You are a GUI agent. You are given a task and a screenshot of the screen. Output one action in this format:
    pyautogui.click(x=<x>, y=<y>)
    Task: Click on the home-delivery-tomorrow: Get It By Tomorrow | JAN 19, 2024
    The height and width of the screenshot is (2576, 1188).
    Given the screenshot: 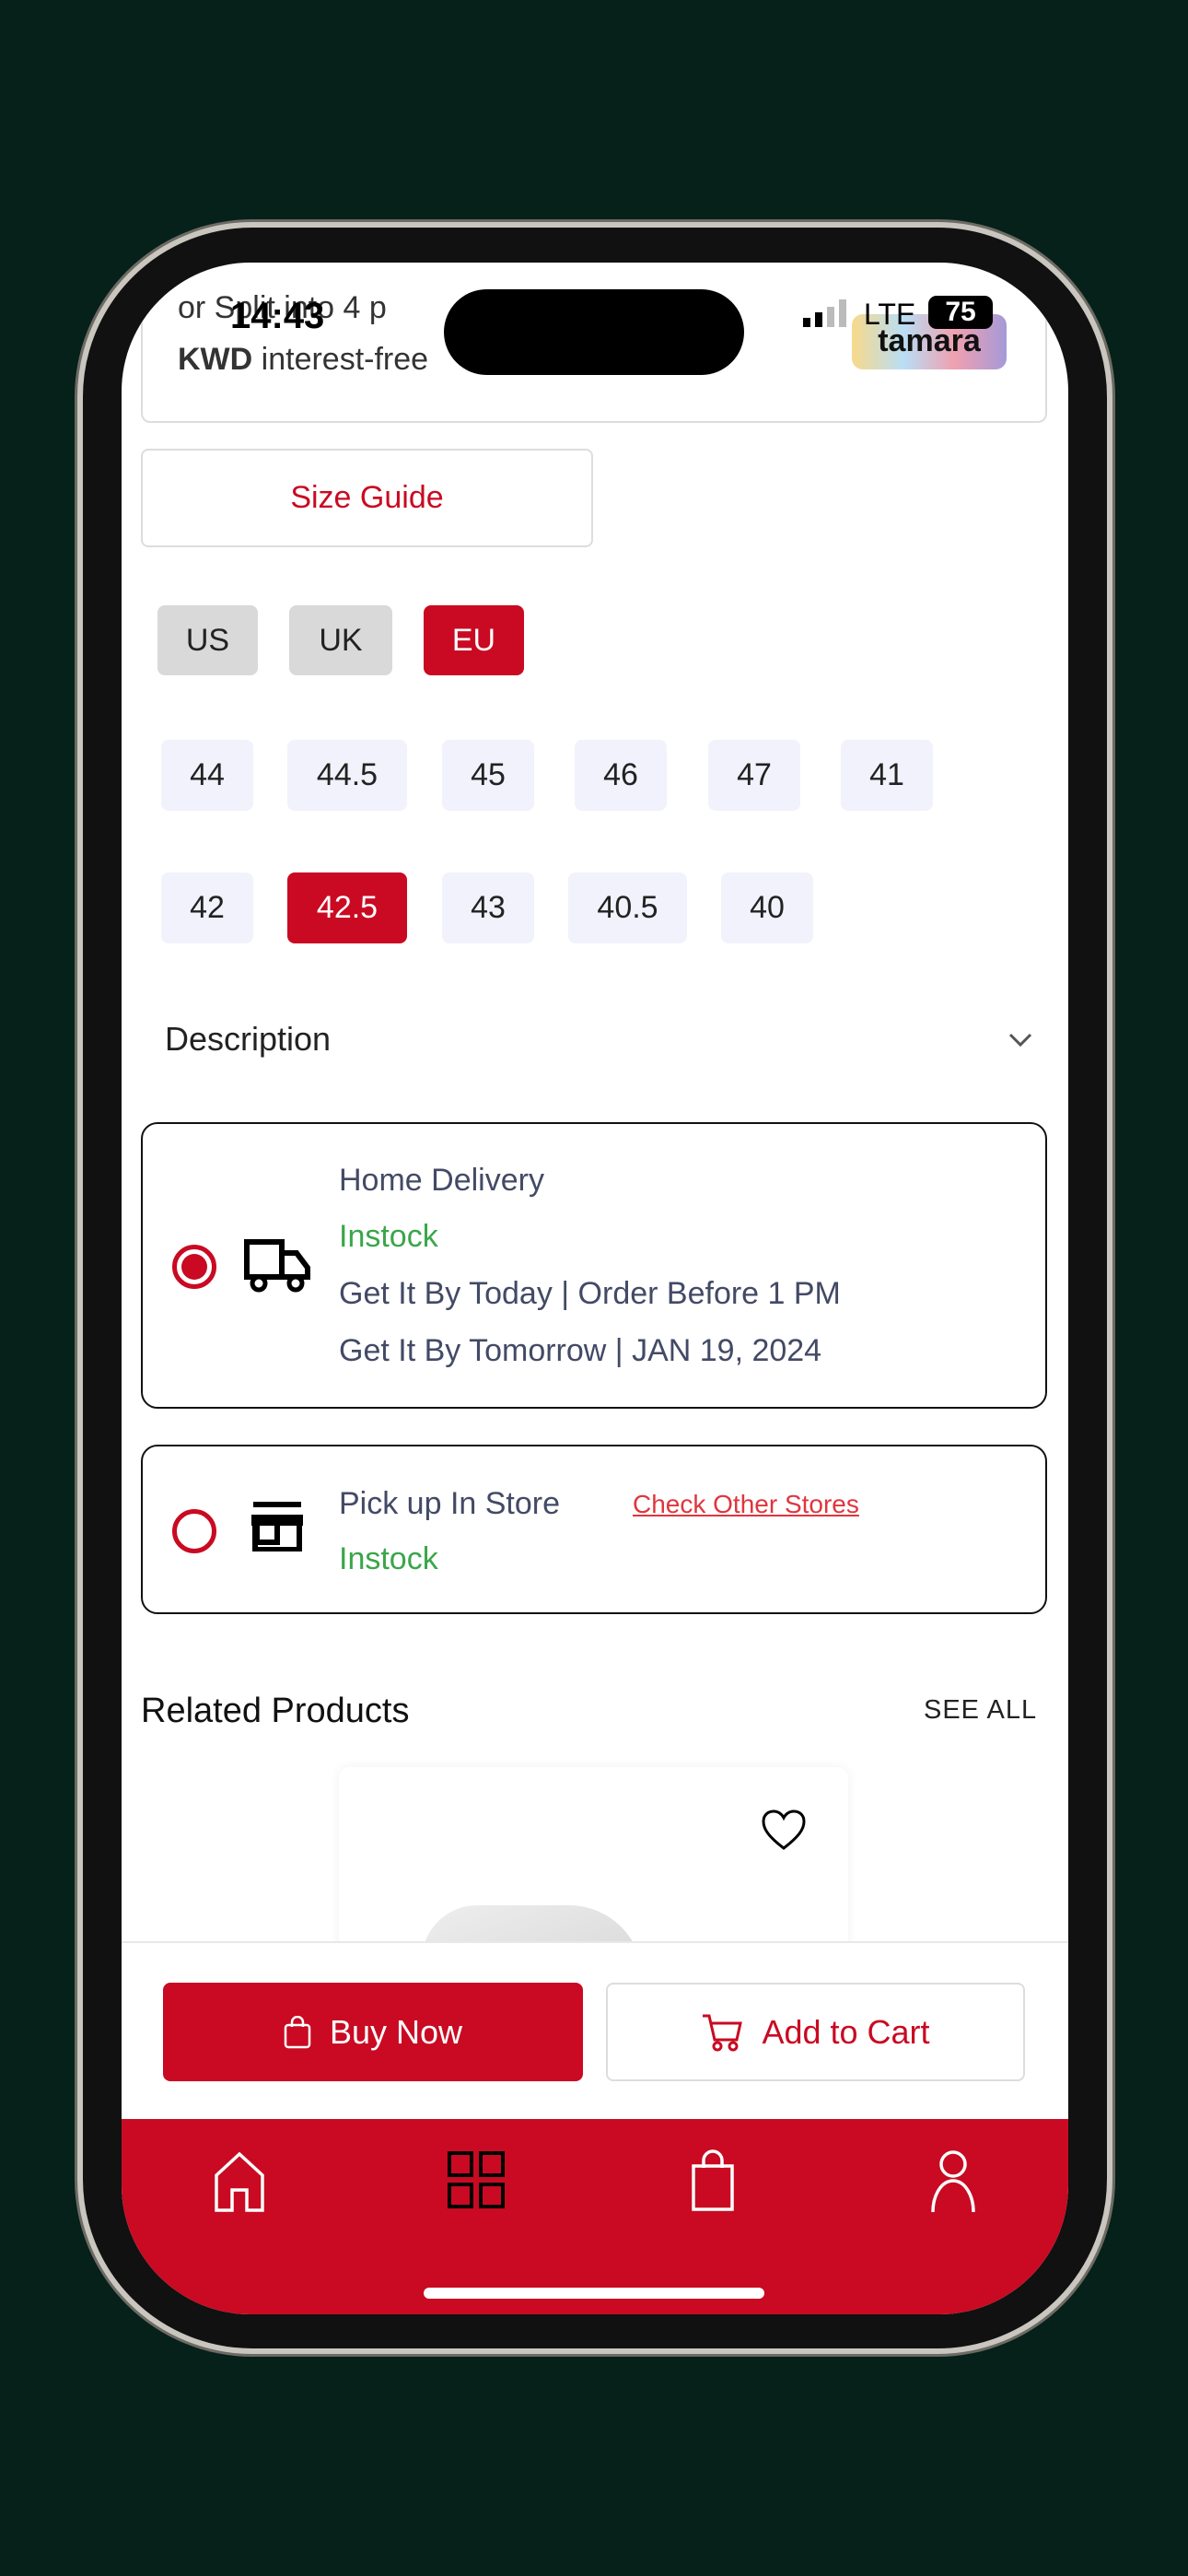 What is the action you would take?
    pyautogui.click(x=580, y=1350)
    